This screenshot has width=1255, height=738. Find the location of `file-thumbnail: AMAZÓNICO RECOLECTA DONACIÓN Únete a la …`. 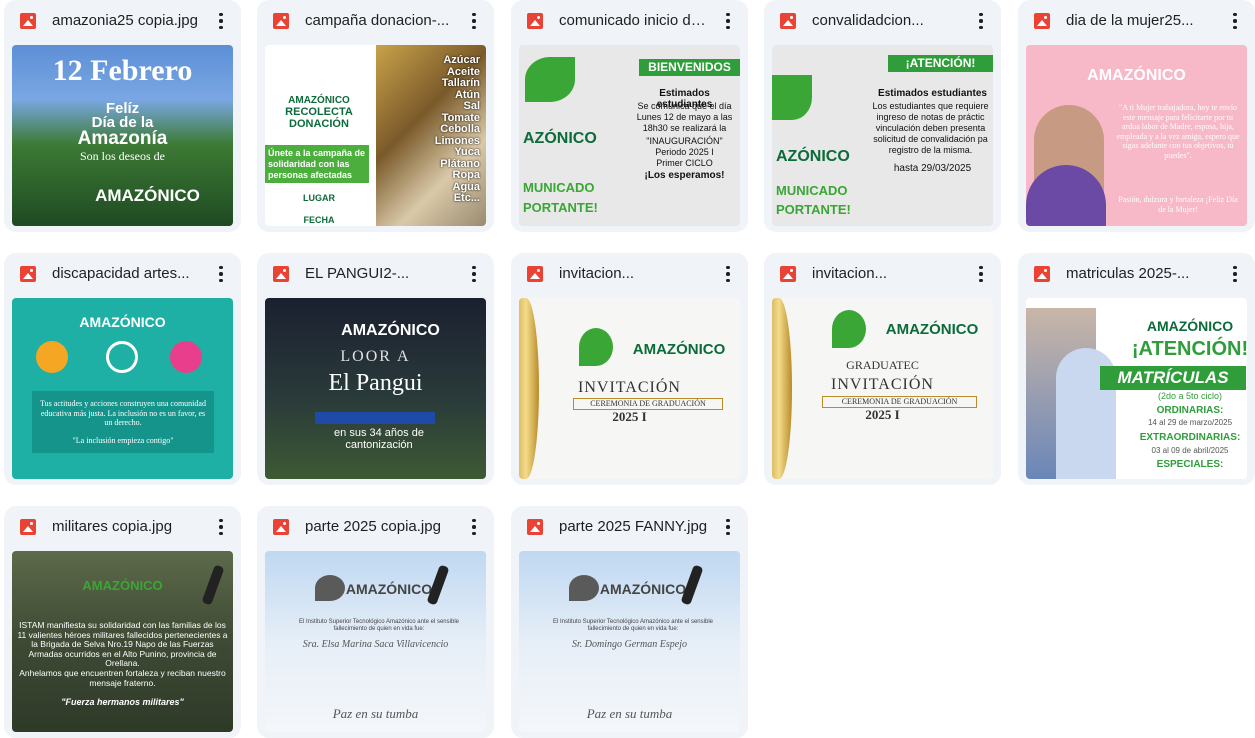

file-thumbnail: AMAZÓNICO RECOLECTA DONACIÓN Únete a la … is located at coordinates (375, 135).